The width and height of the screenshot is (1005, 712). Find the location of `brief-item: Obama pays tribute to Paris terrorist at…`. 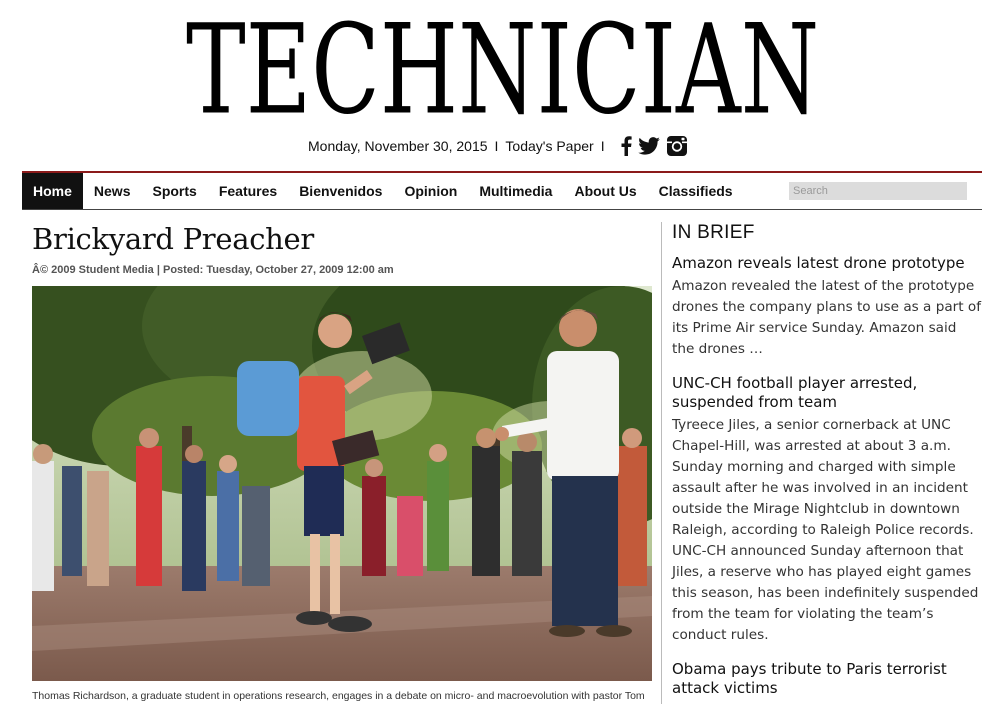

brief-item: Obama pays tribute to Paris terrorist at… is located at coordinates (827, 679).